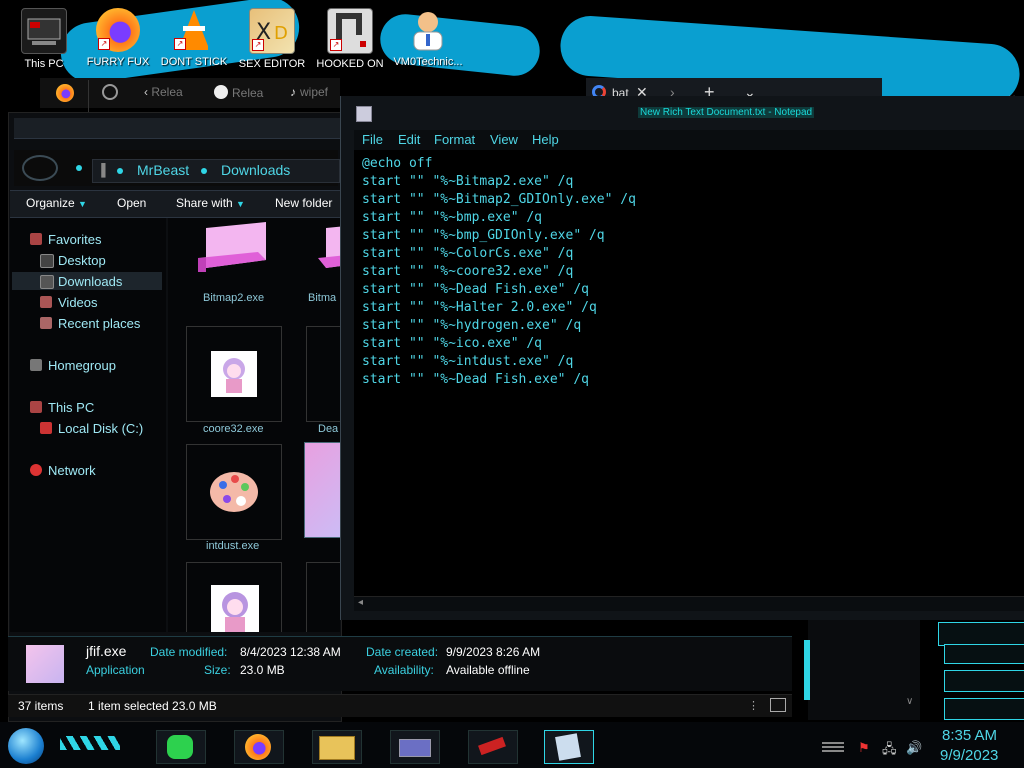 The height and width of the screenshot is (768, 1024). What do you see at coordinates (46, 302) in the screenshot?
I see `videos-icon` at bounding box center [46, 302].